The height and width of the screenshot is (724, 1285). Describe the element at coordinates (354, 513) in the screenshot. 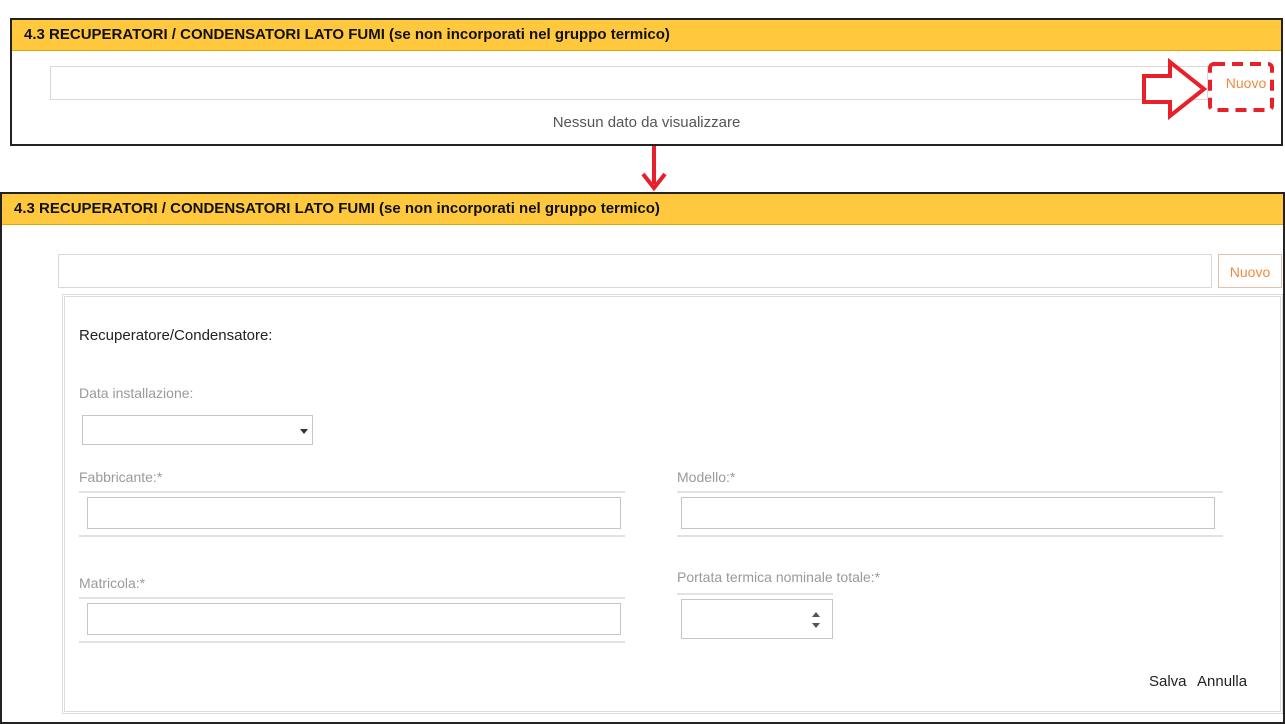

I see `manufacturer-input` at that location.